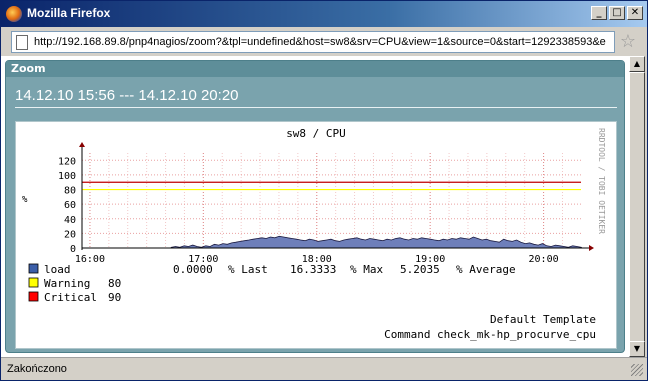  Describe the element at coordinates (324, 368) in the screenshot. I see `status-bar: Zakończono` at that location.